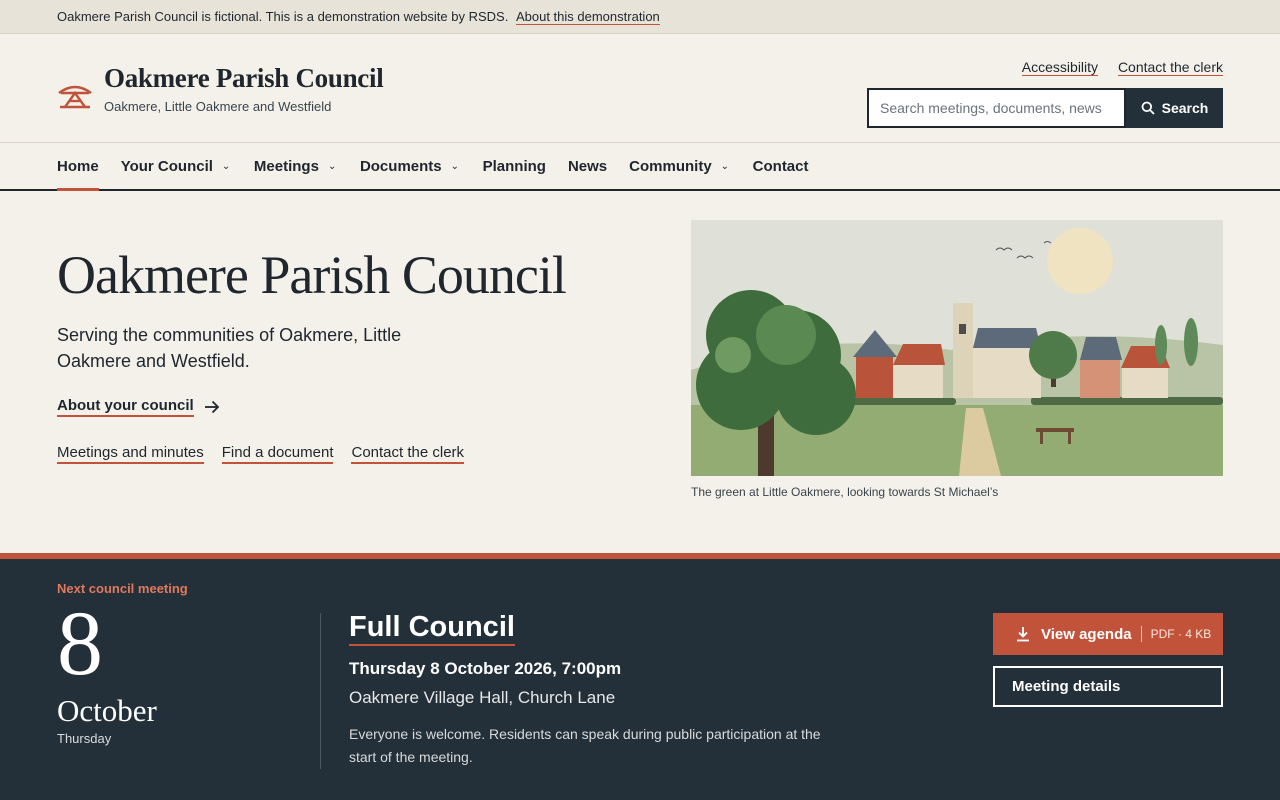 This screenshot has width=1280, height=800. What do you see at coordinates (286, 166) in the screenshot?
I see `nav-item-label: Meetings` at bounding box center [286, 166].